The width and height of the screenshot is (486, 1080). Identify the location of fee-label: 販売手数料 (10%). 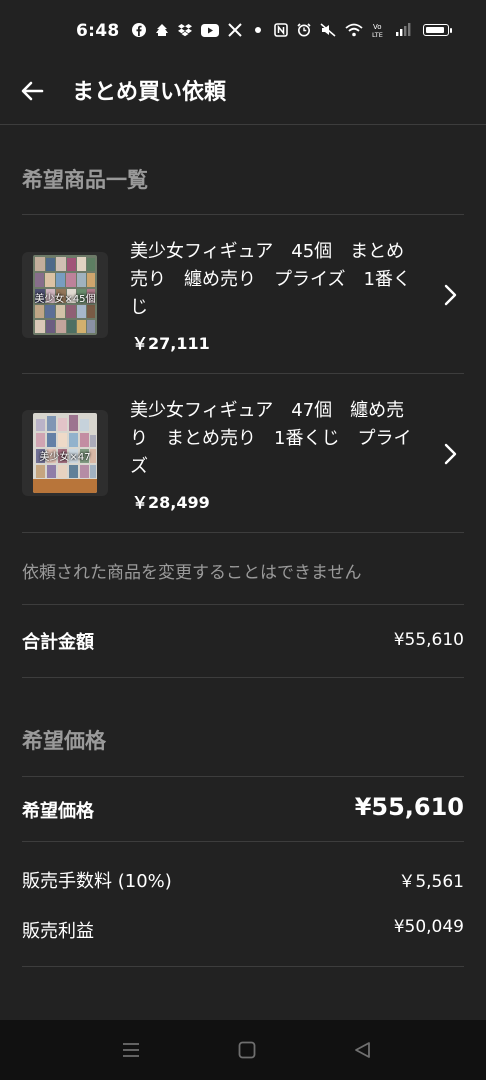
(97, 881).